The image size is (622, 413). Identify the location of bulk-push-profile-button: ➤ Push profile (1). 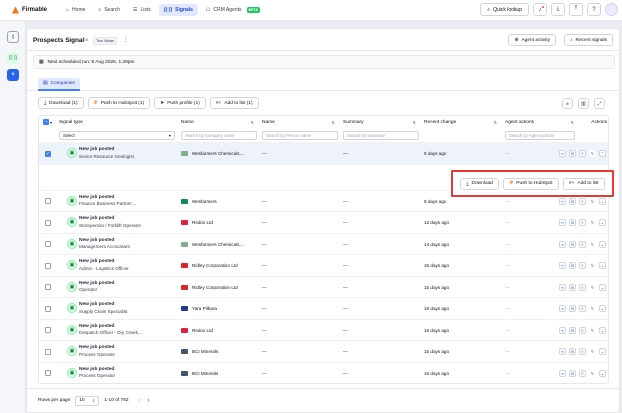
(180, 103).